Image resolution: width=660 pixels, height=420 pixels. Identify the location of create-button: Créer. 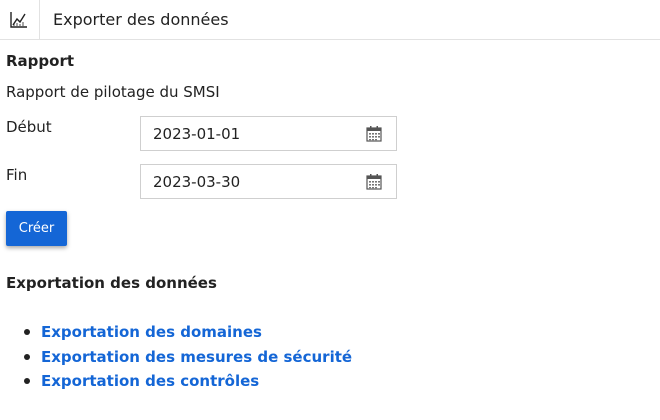
(36, 228).